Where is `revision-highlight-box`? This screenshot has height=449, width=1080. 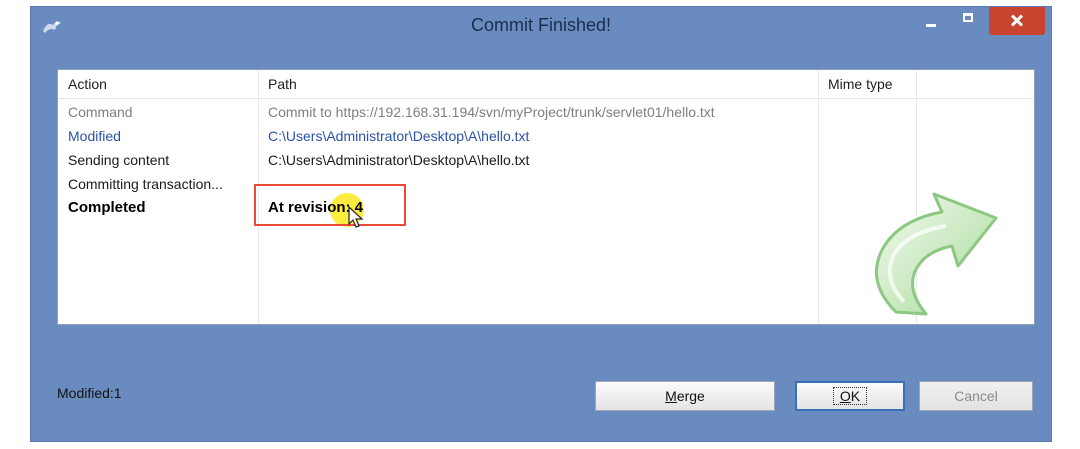
revision-highlight-box is located at coordinates (330, 205).